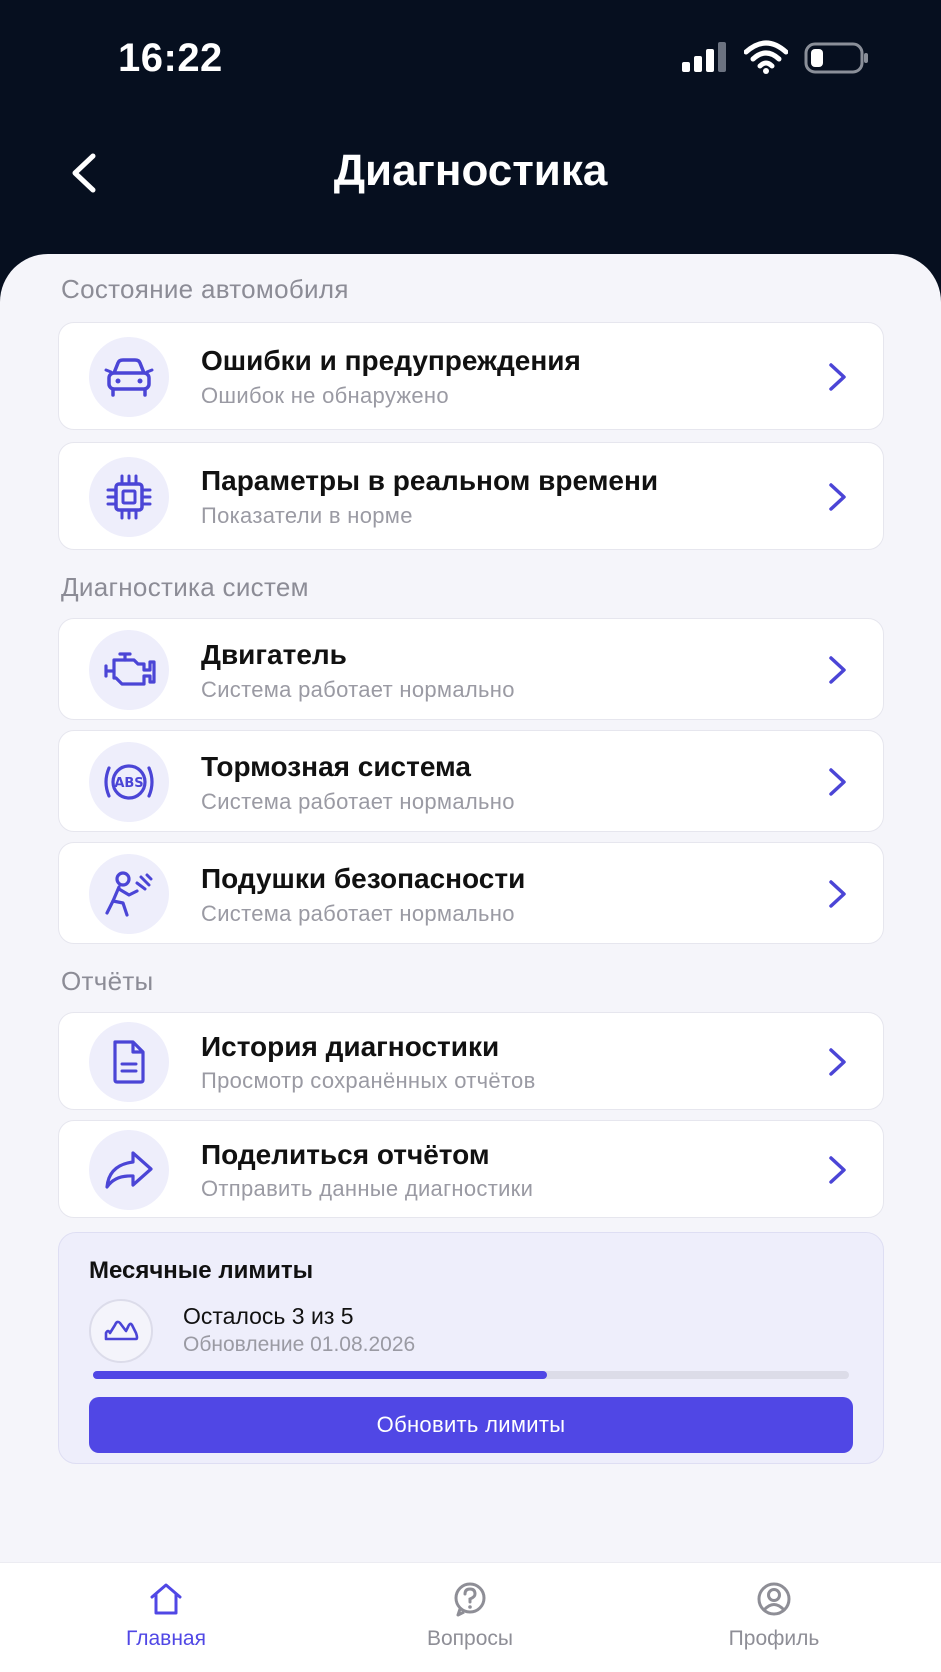 This screenshot has height=1672, width=941. I want to click on tab-label: Вопросы, so click(469, 1638).